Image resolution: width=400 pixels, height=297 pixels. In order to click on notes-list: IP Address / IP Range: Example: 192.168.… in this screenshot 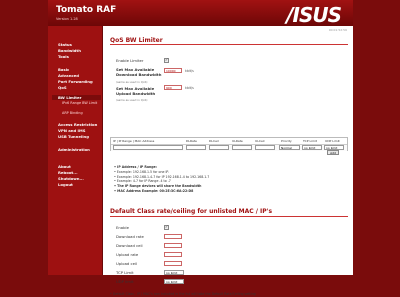, I will do `click(161, 179)`.